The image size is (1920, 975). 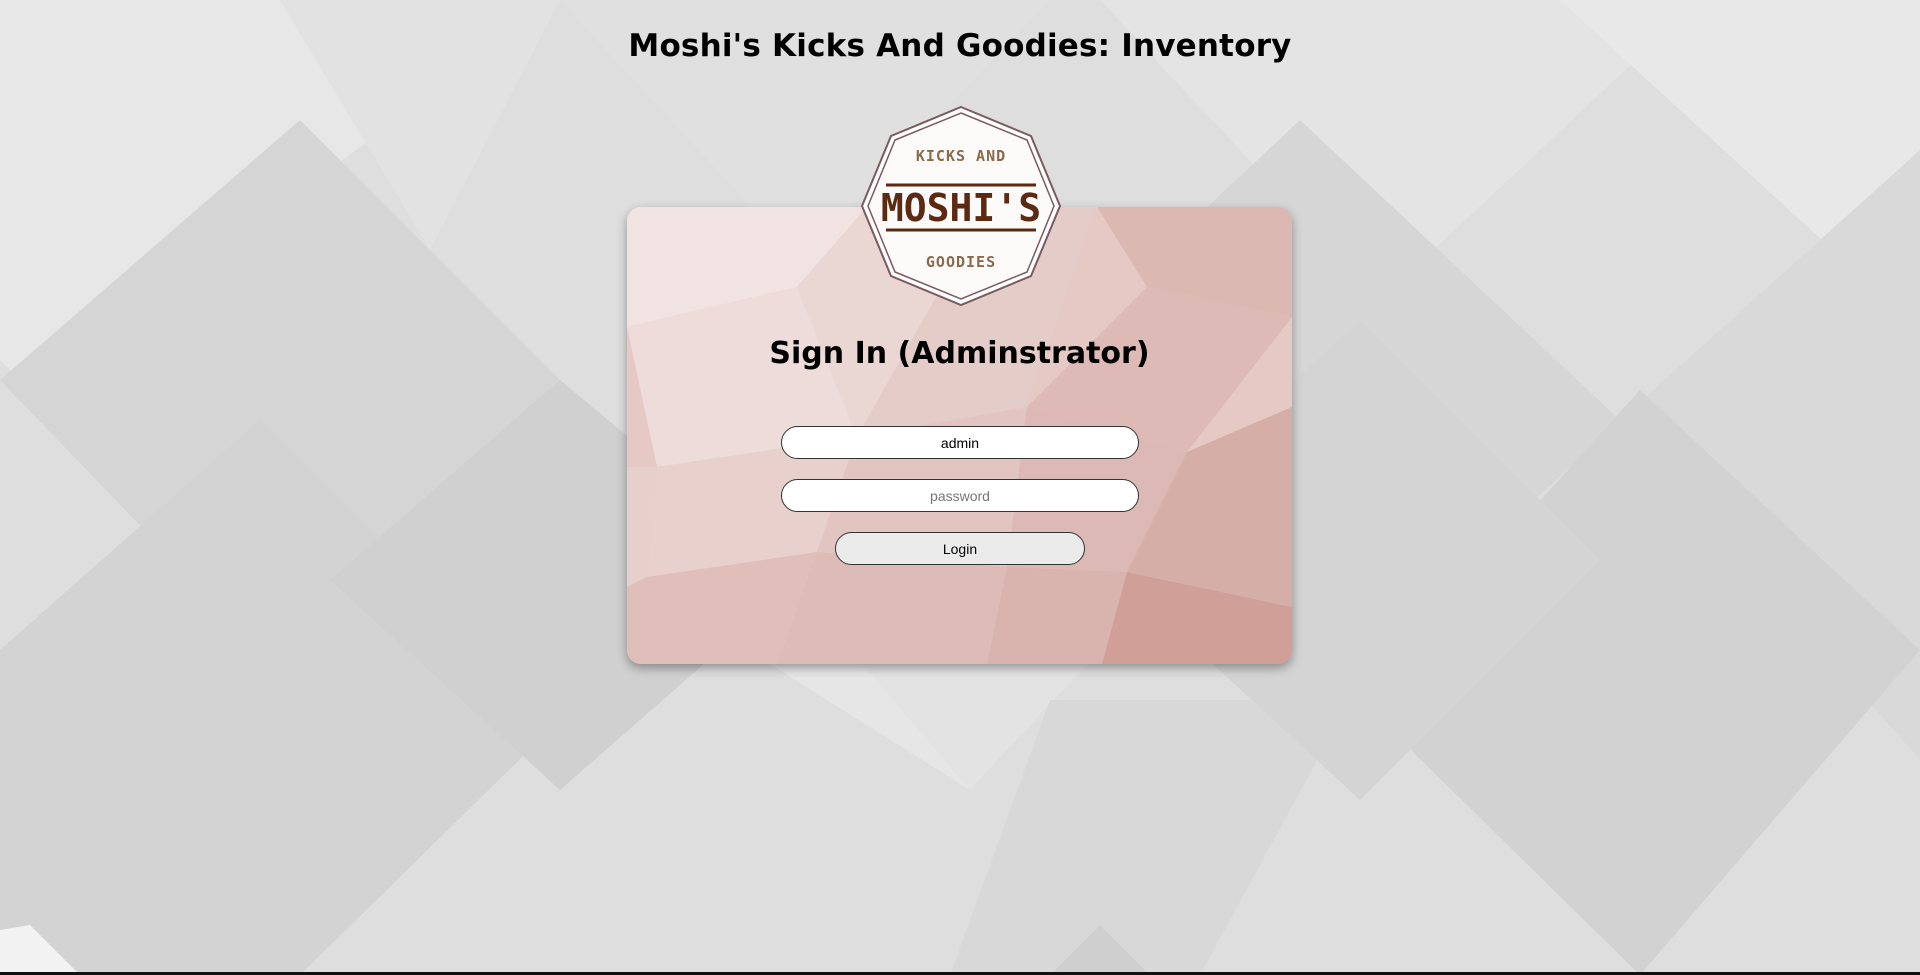 I want to click on logo-main-text: MOSHI'S, so click(x=961, y=208).